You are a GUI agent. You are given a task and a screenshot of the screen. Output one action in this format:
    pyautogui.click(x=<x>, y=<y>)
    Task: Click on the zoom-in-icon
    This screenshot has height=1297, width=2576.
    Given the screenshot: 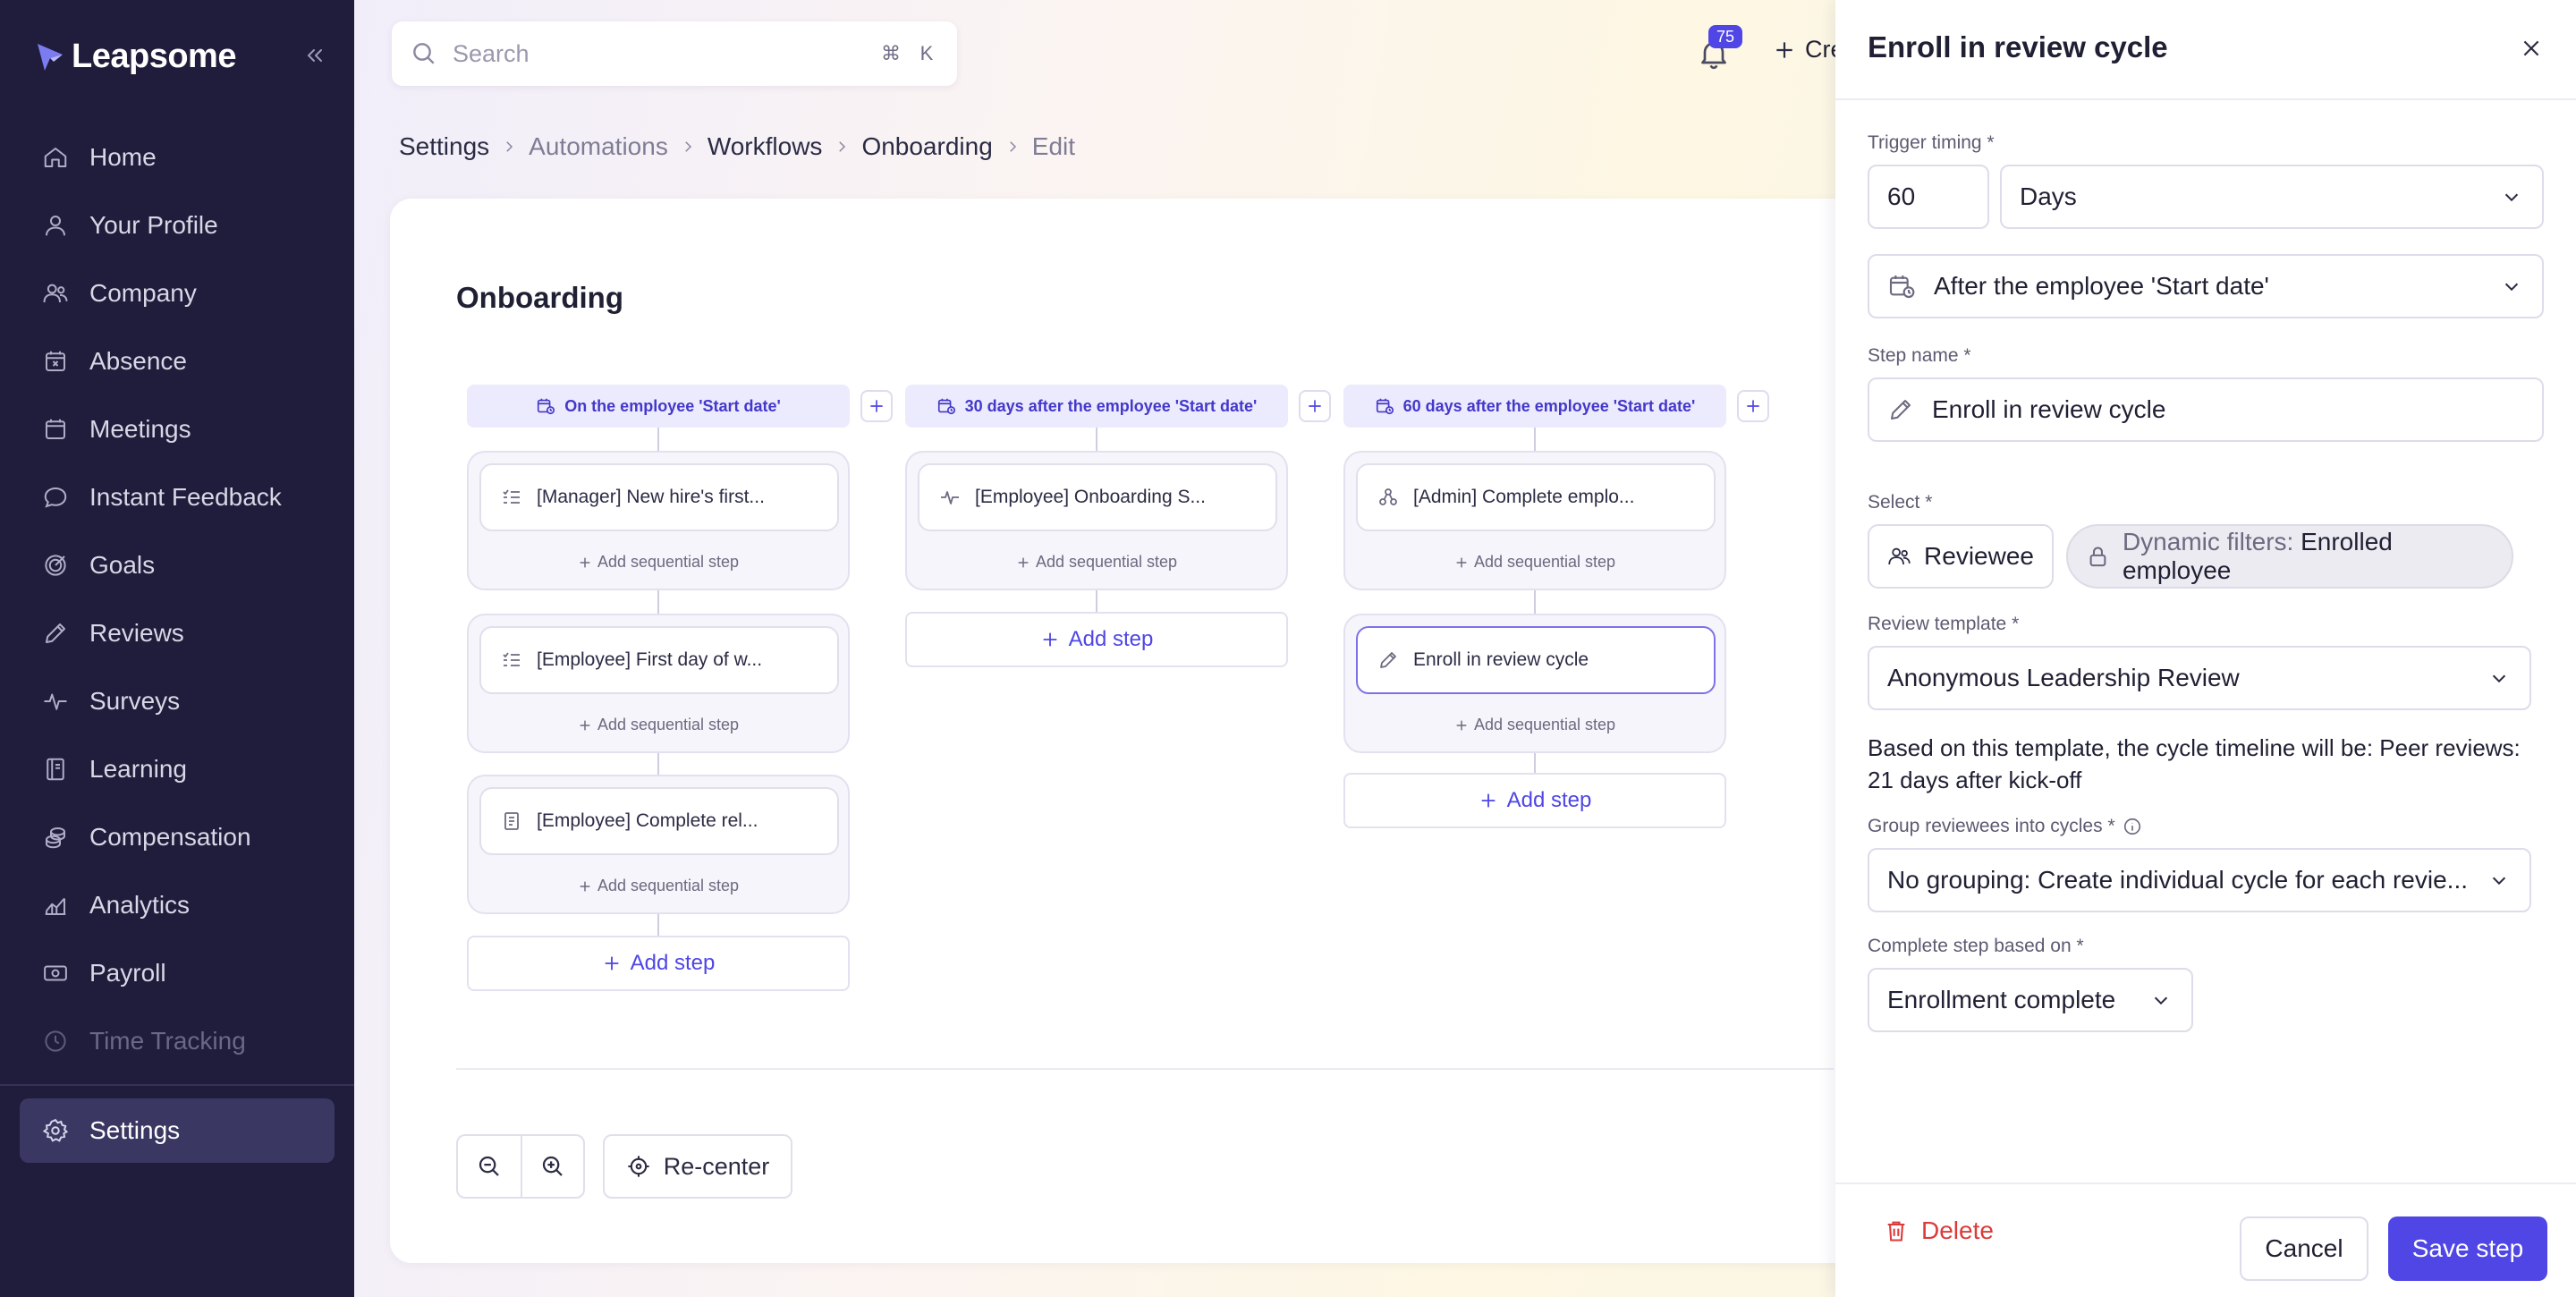 What is the action you would take?
    pyautogui.click(x=552, y=1166)
    